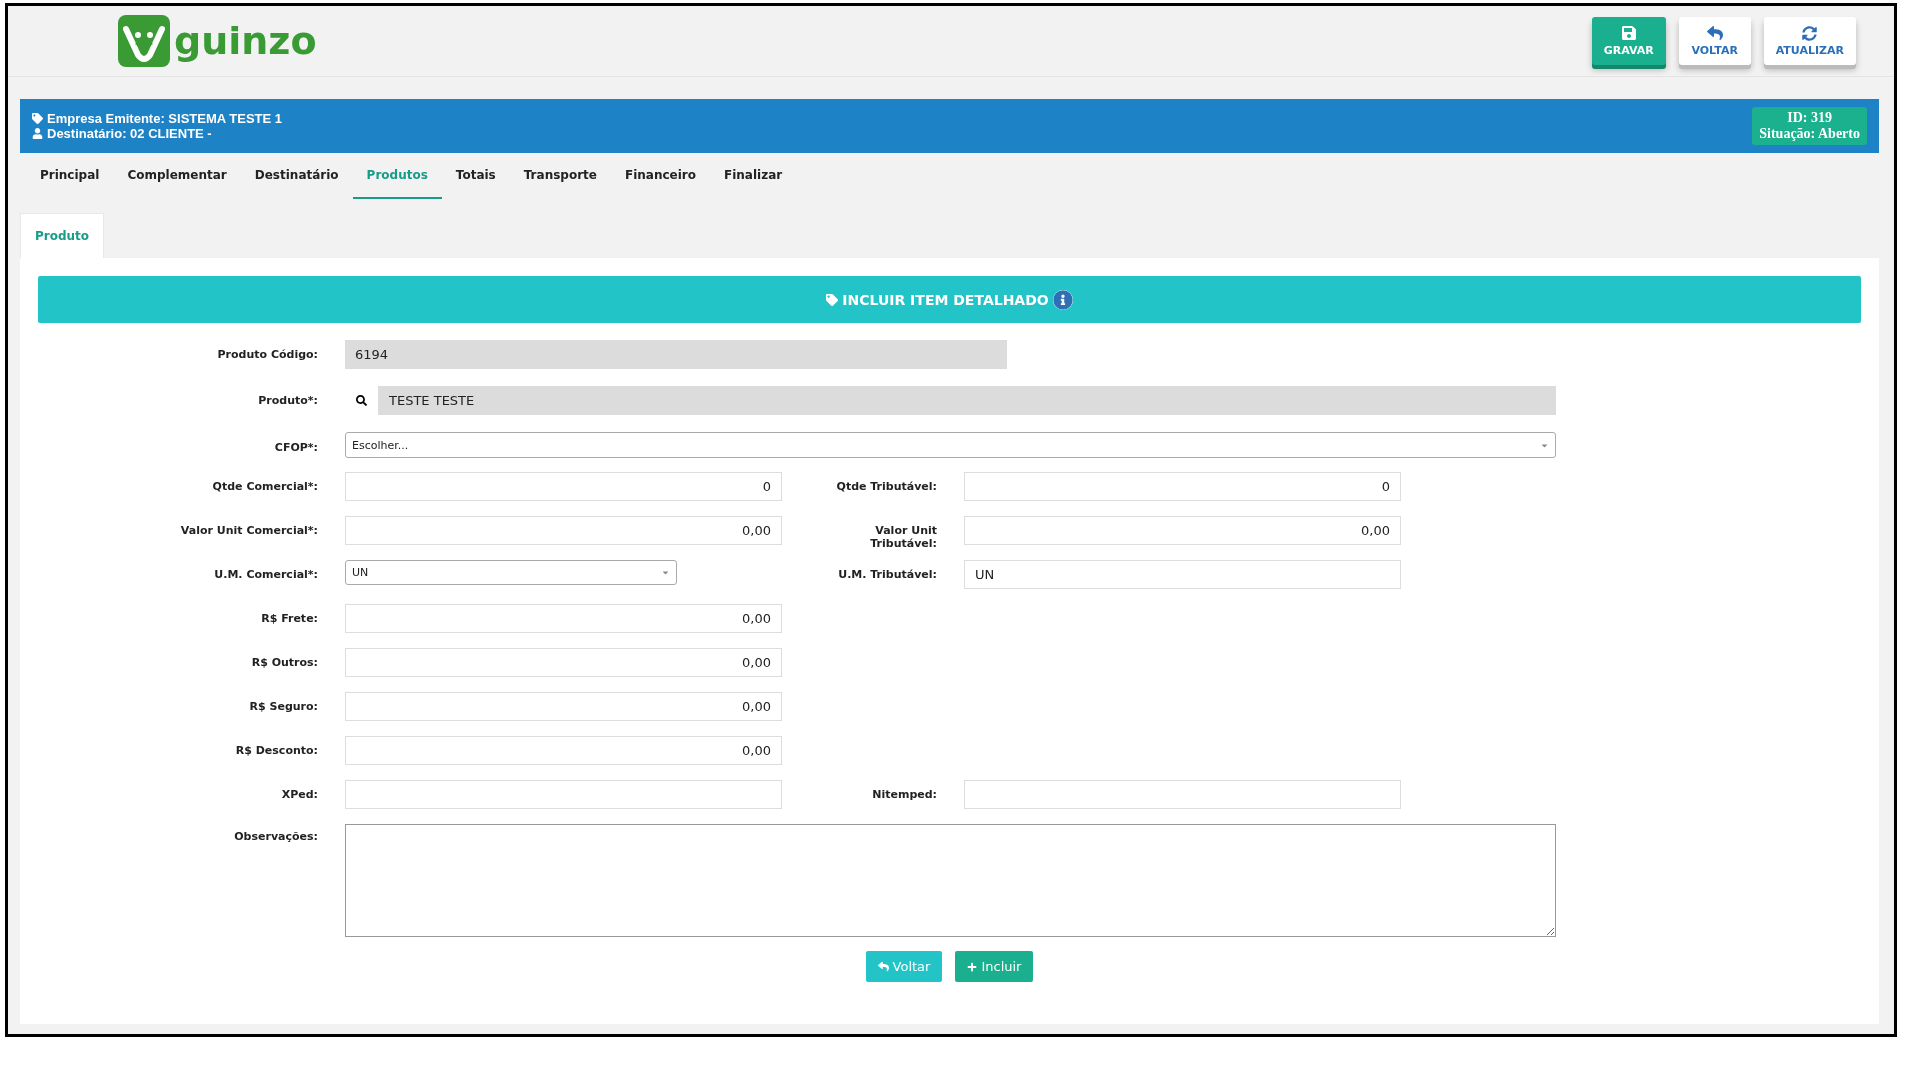  What do you see at coordinates (284, 662) in the screenshot?
I see `field-label: R$ Outros:` at bounding box center [284, 662].